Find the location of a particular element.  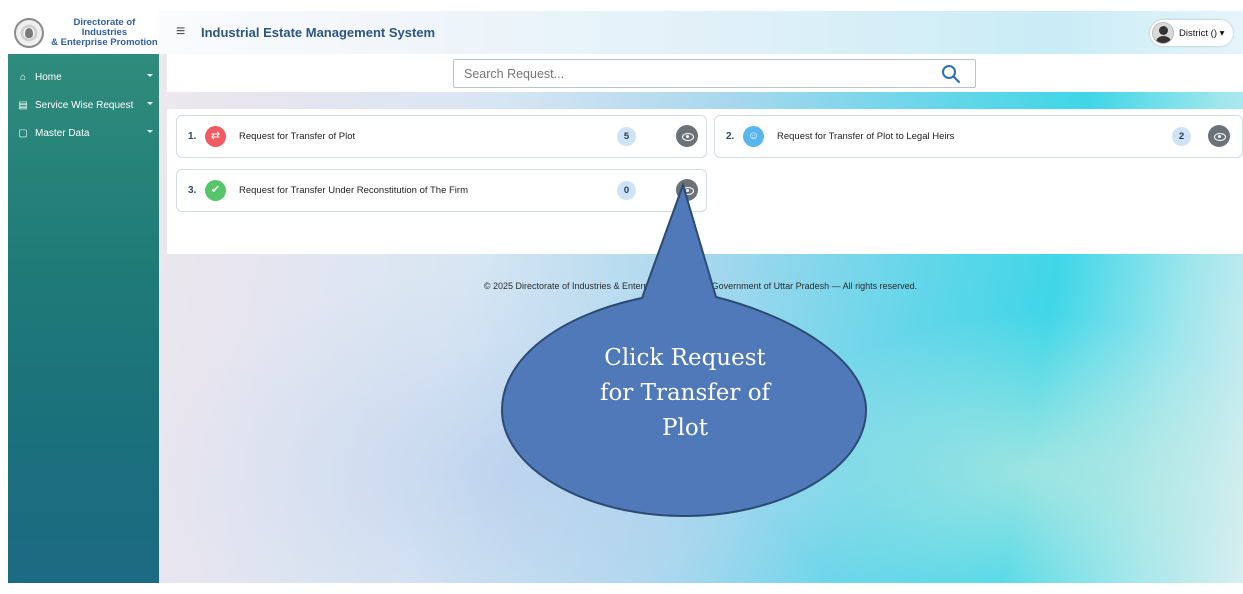

transfer-arrows-icon: ⇄ is located at coordinates (215, 136).